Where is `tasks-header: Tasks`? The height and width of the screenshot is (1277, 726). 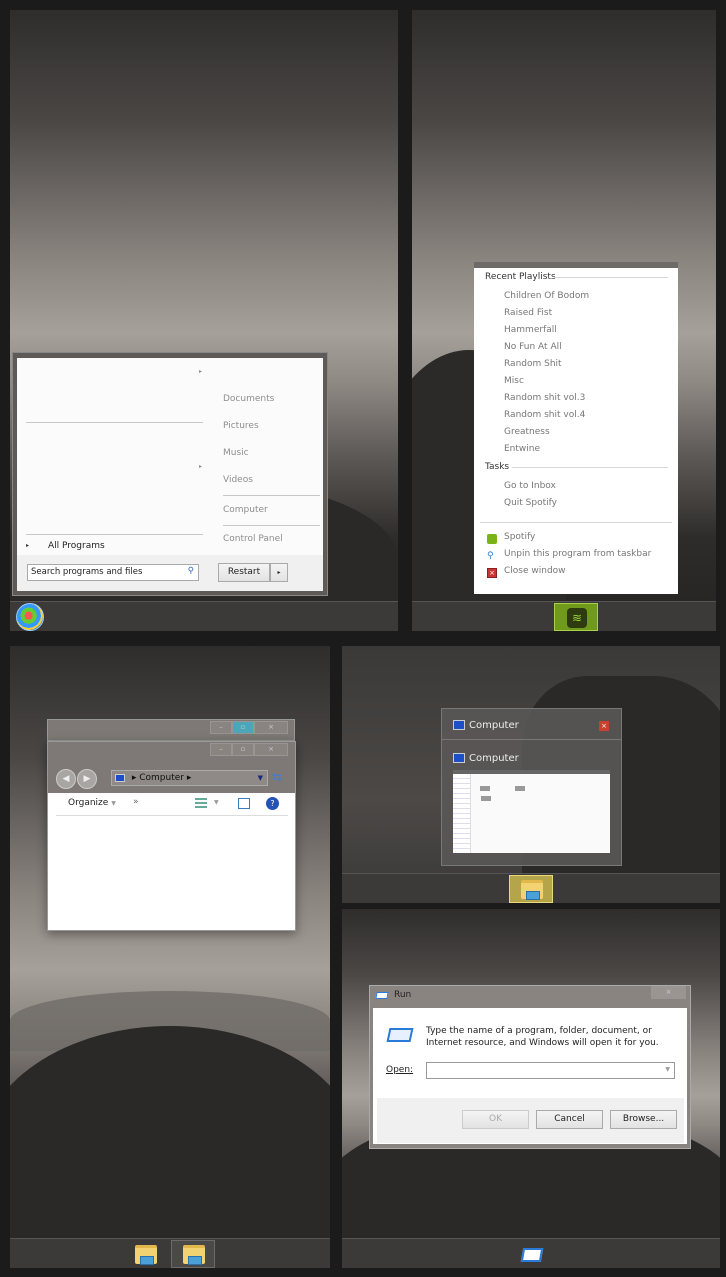
tasks-header: Tasks is located at coordinates (497, 467).